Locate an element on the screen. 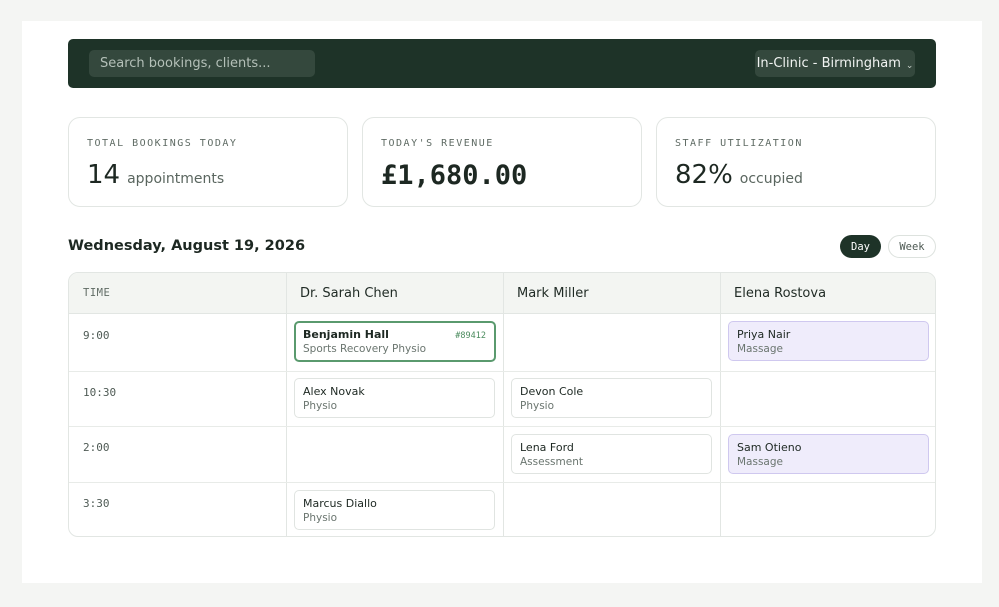 The image size is (999, 607). time-slot-label: 9:00 is located at coordinates (96, 335).